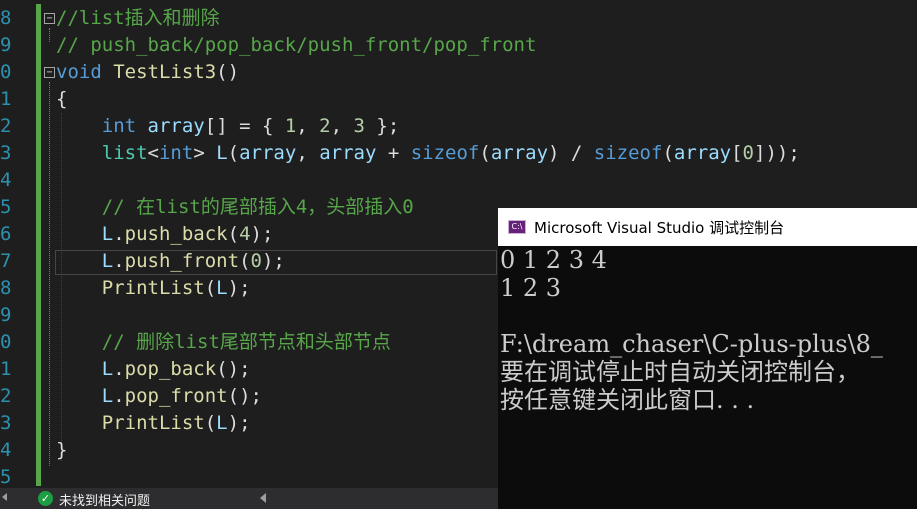 The width and height of the screenshot is (917, 509). I want to click on check-circle-icon: ✓, so click(45, 498).